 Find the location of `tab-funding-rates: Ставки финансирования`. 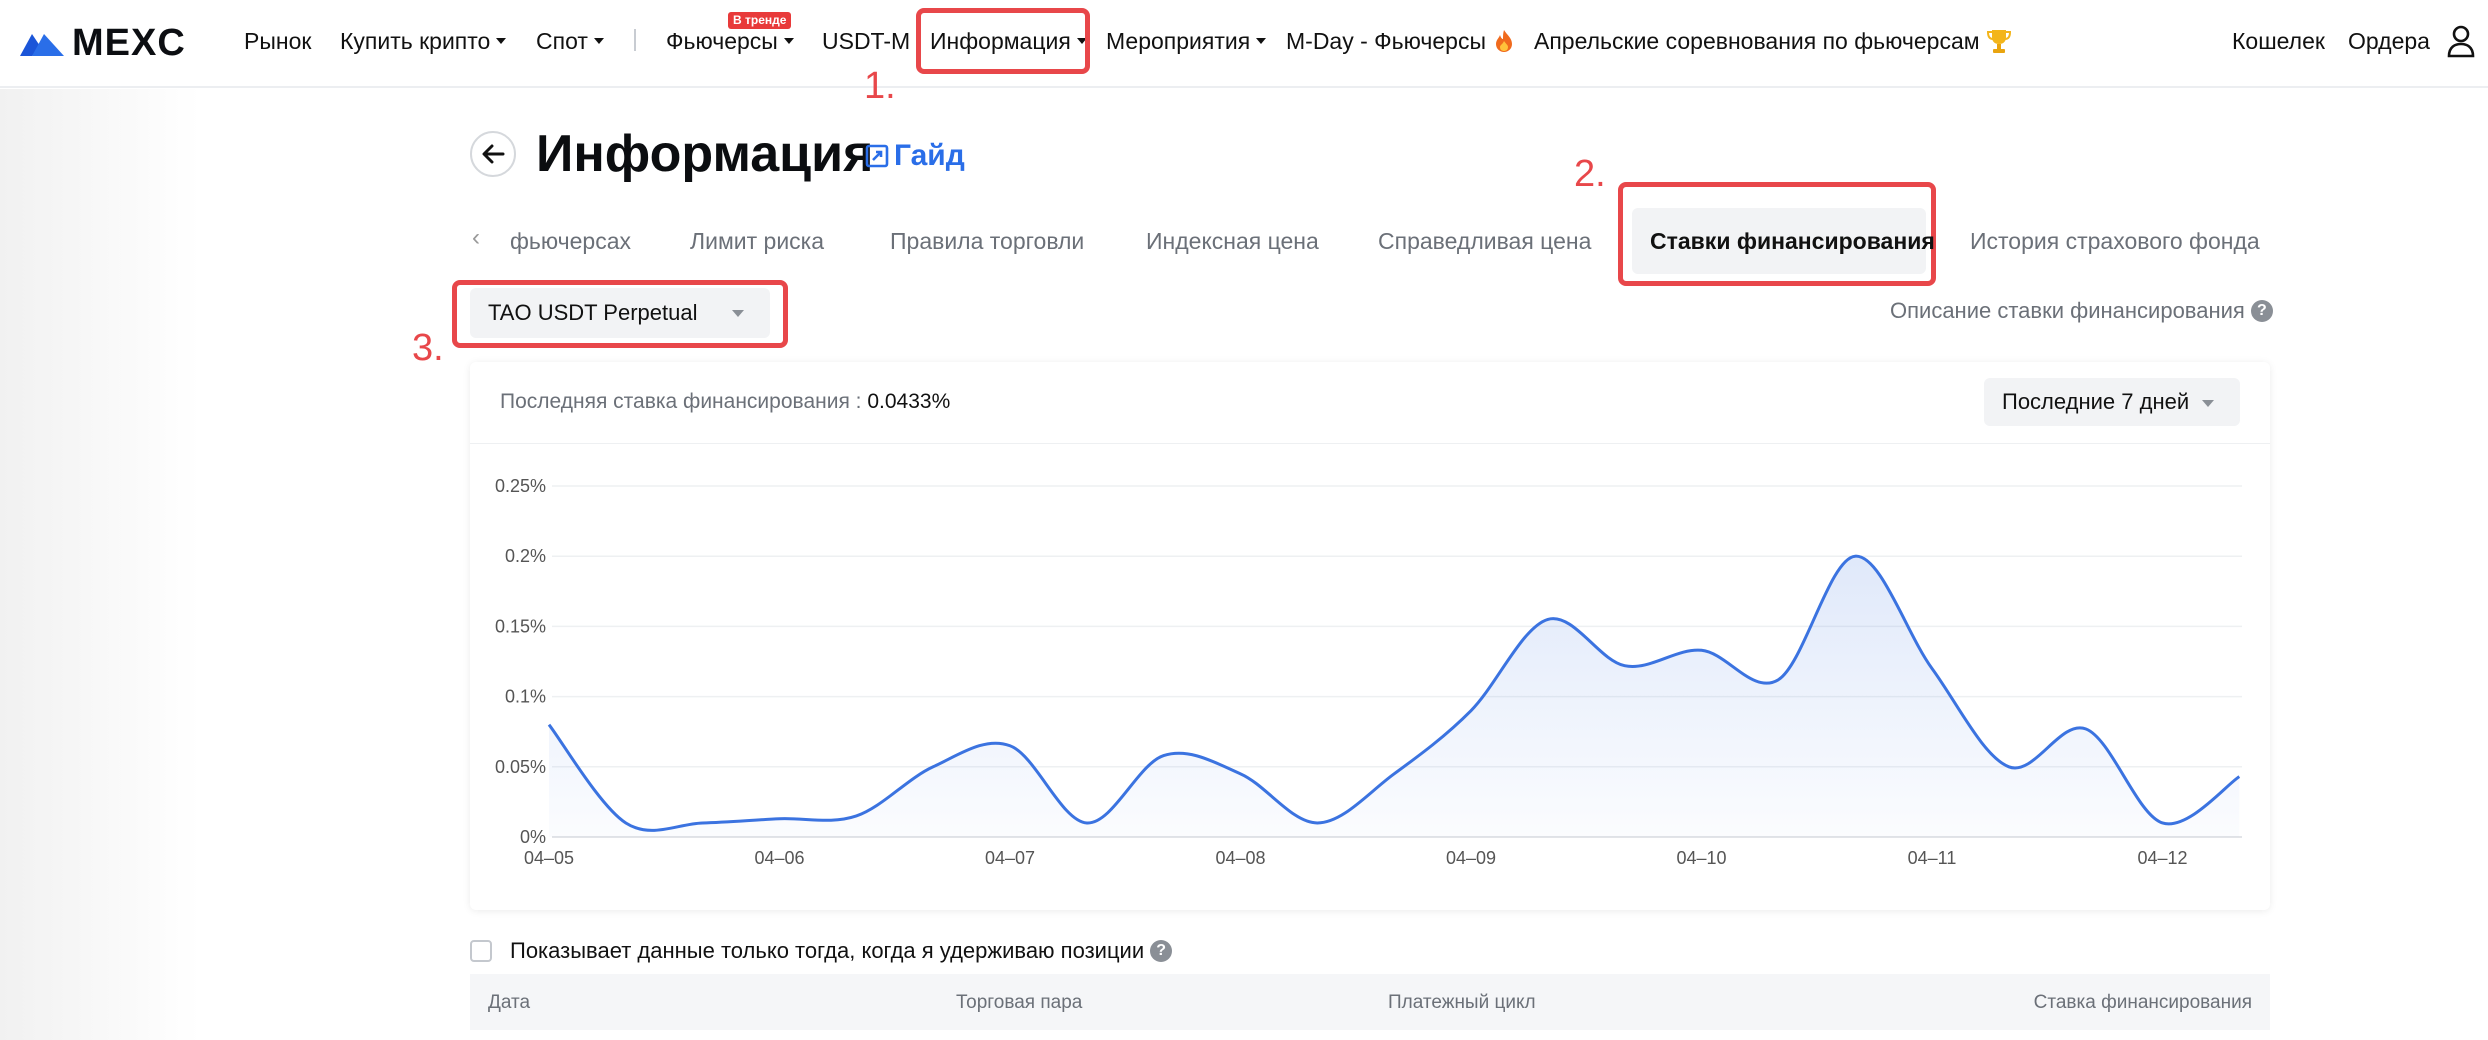

tab-funding-rates: Ставки финансирования is located at coordinates (1792, 241).